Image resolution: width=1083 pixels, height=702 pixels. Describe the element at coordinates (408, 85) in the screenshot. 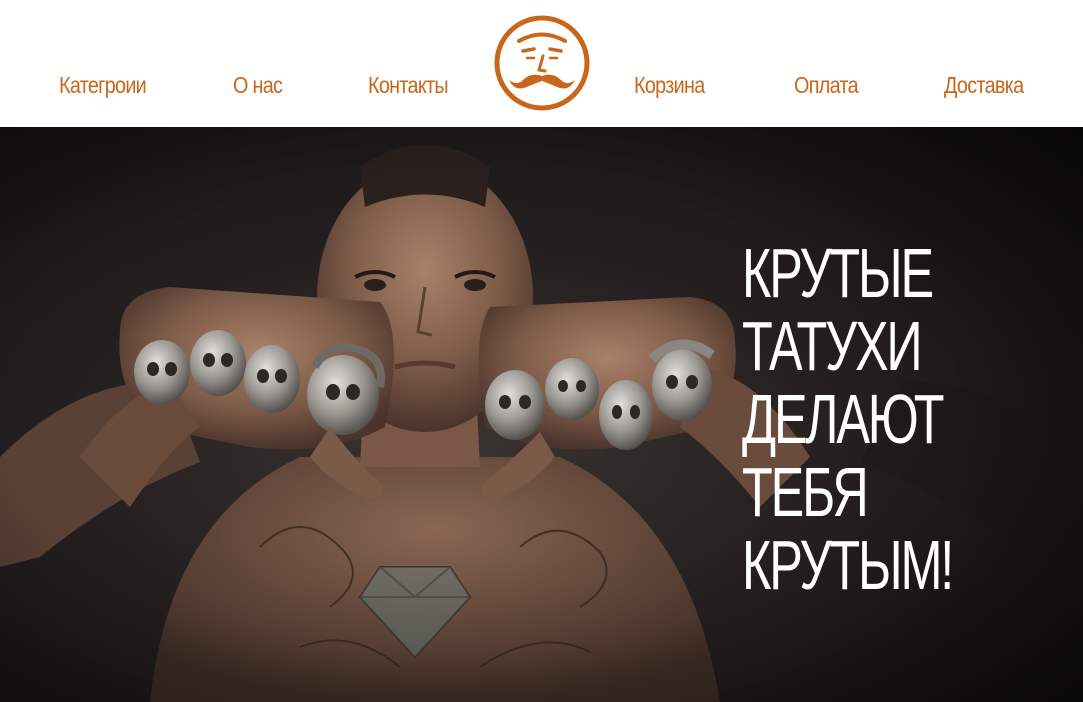

I see `nav-contacts-link: Контакты` at that location.